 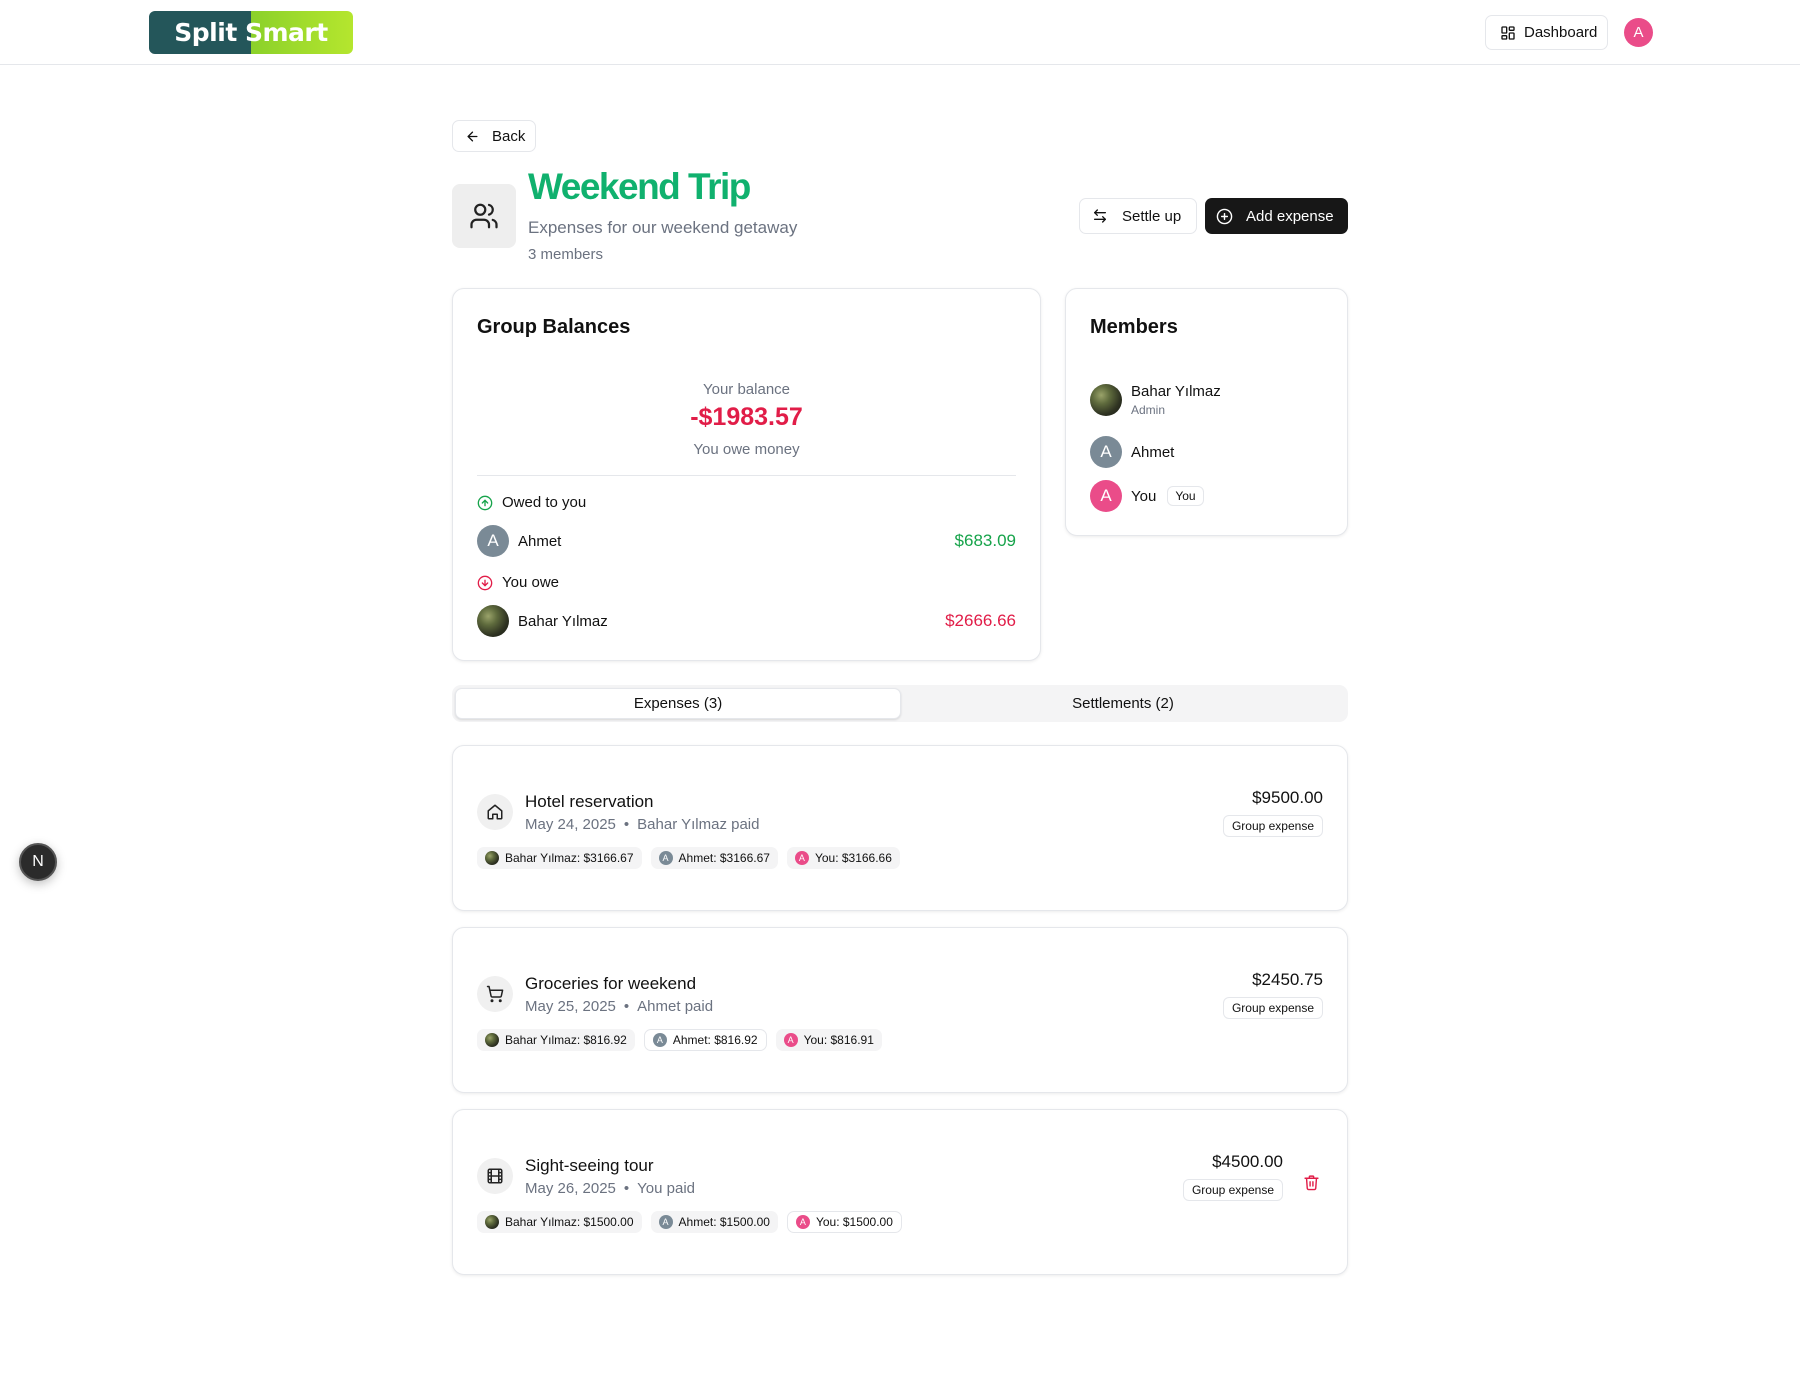 What do you see at coordinates (554, 327) in the screenshot?
I see `group-balances-title: Group Balances` at bounding box center [554, 327].